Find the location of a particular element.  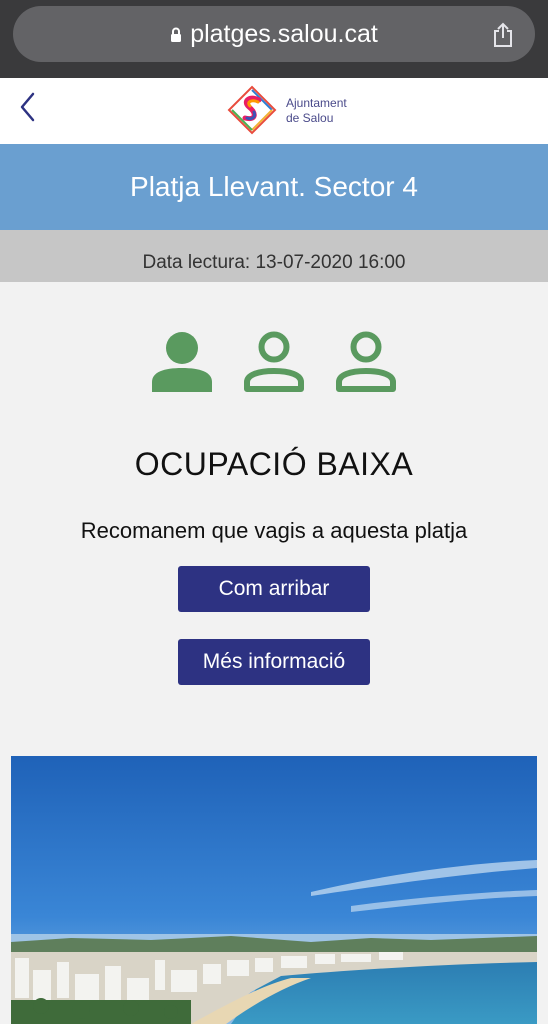

share-icon is located at coordinates (503, 35).